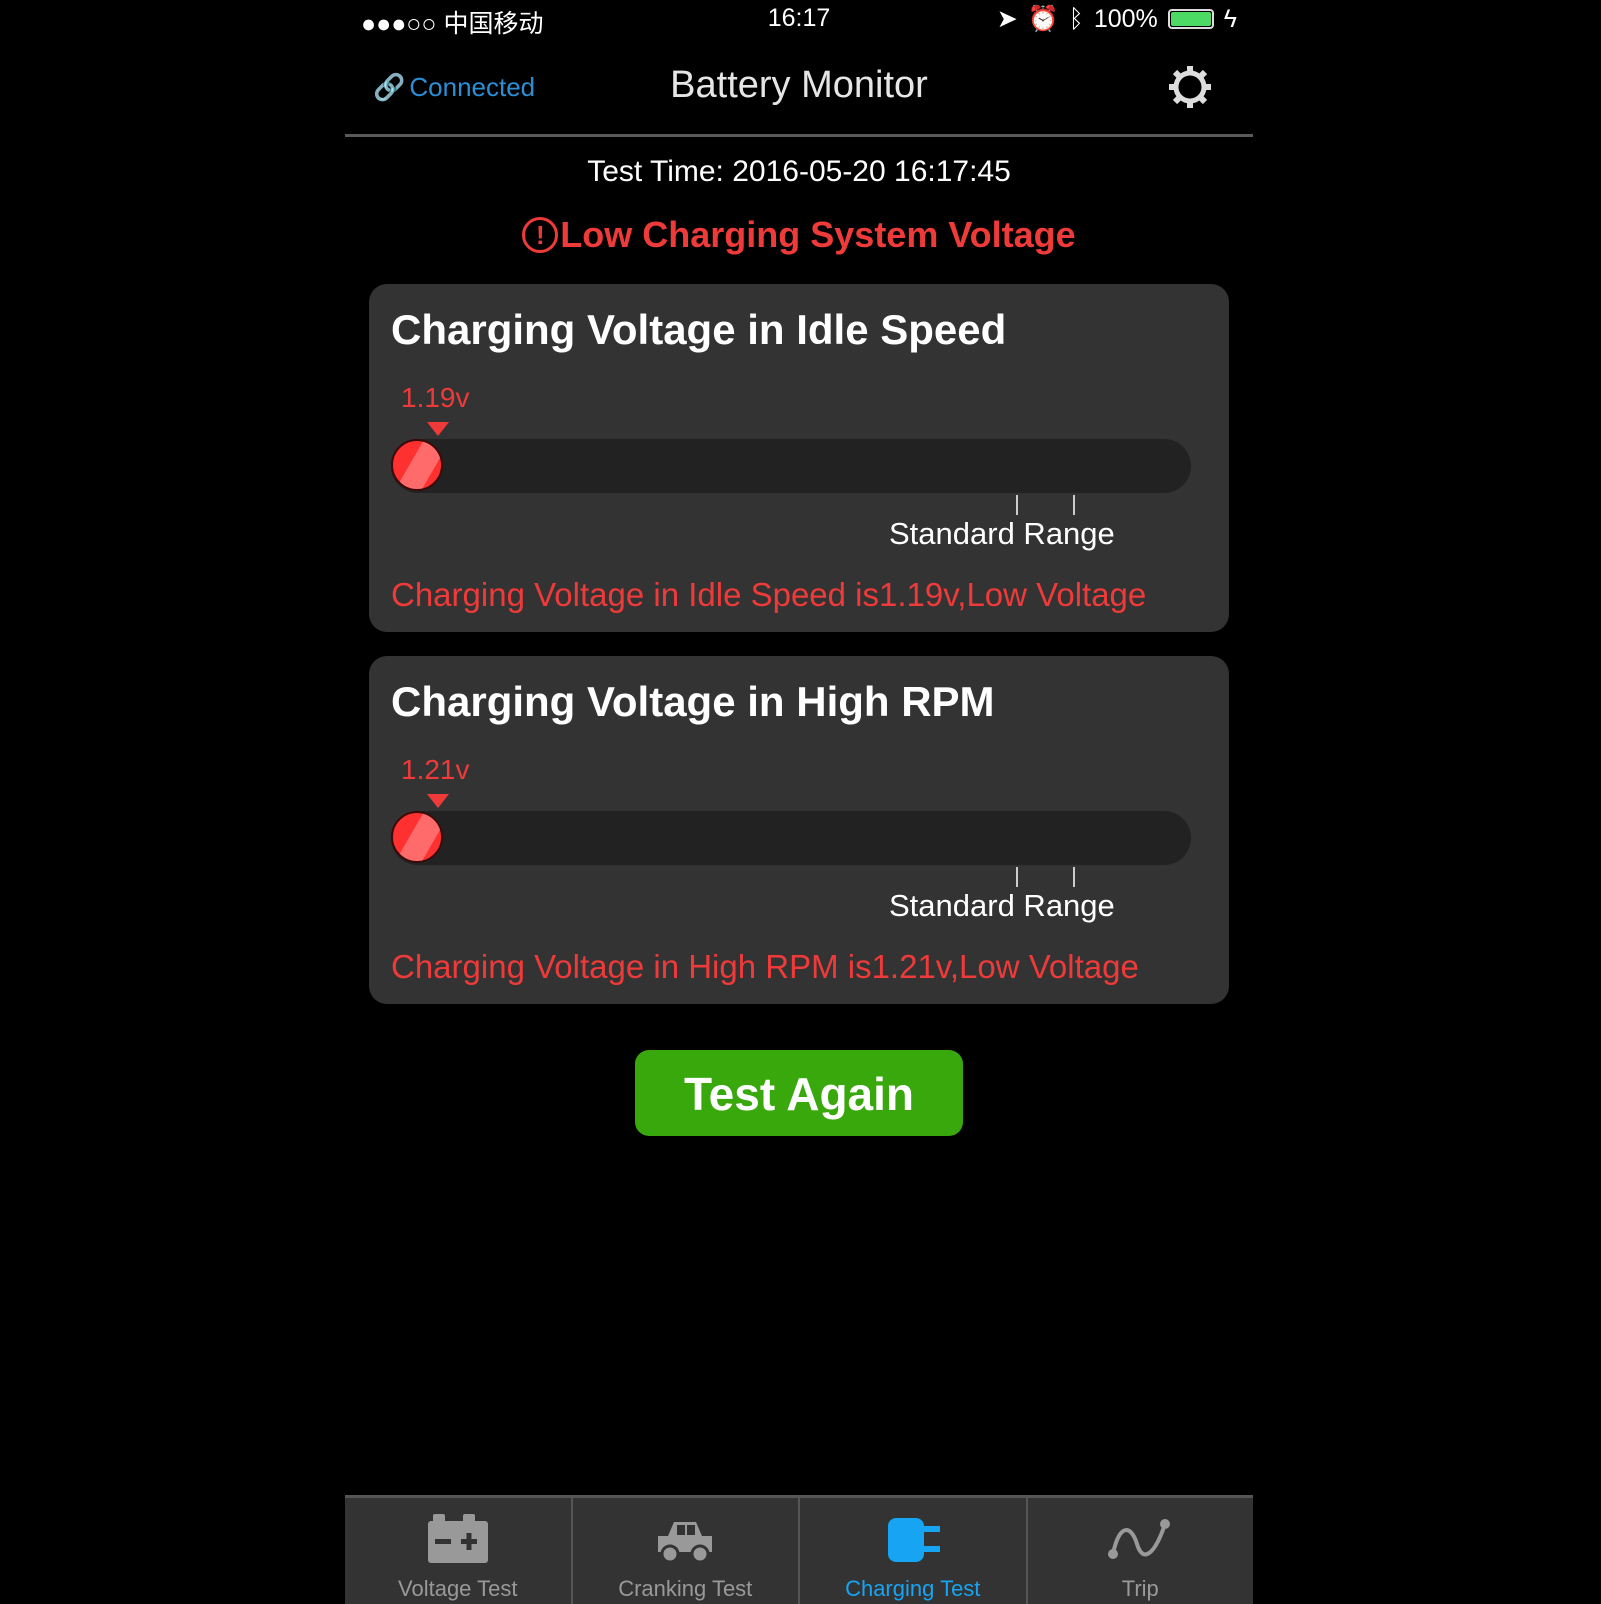  Describe the element at coordinates (685, 1588) in the screenshot. I see `tab-label: Cranking Test` at that location.